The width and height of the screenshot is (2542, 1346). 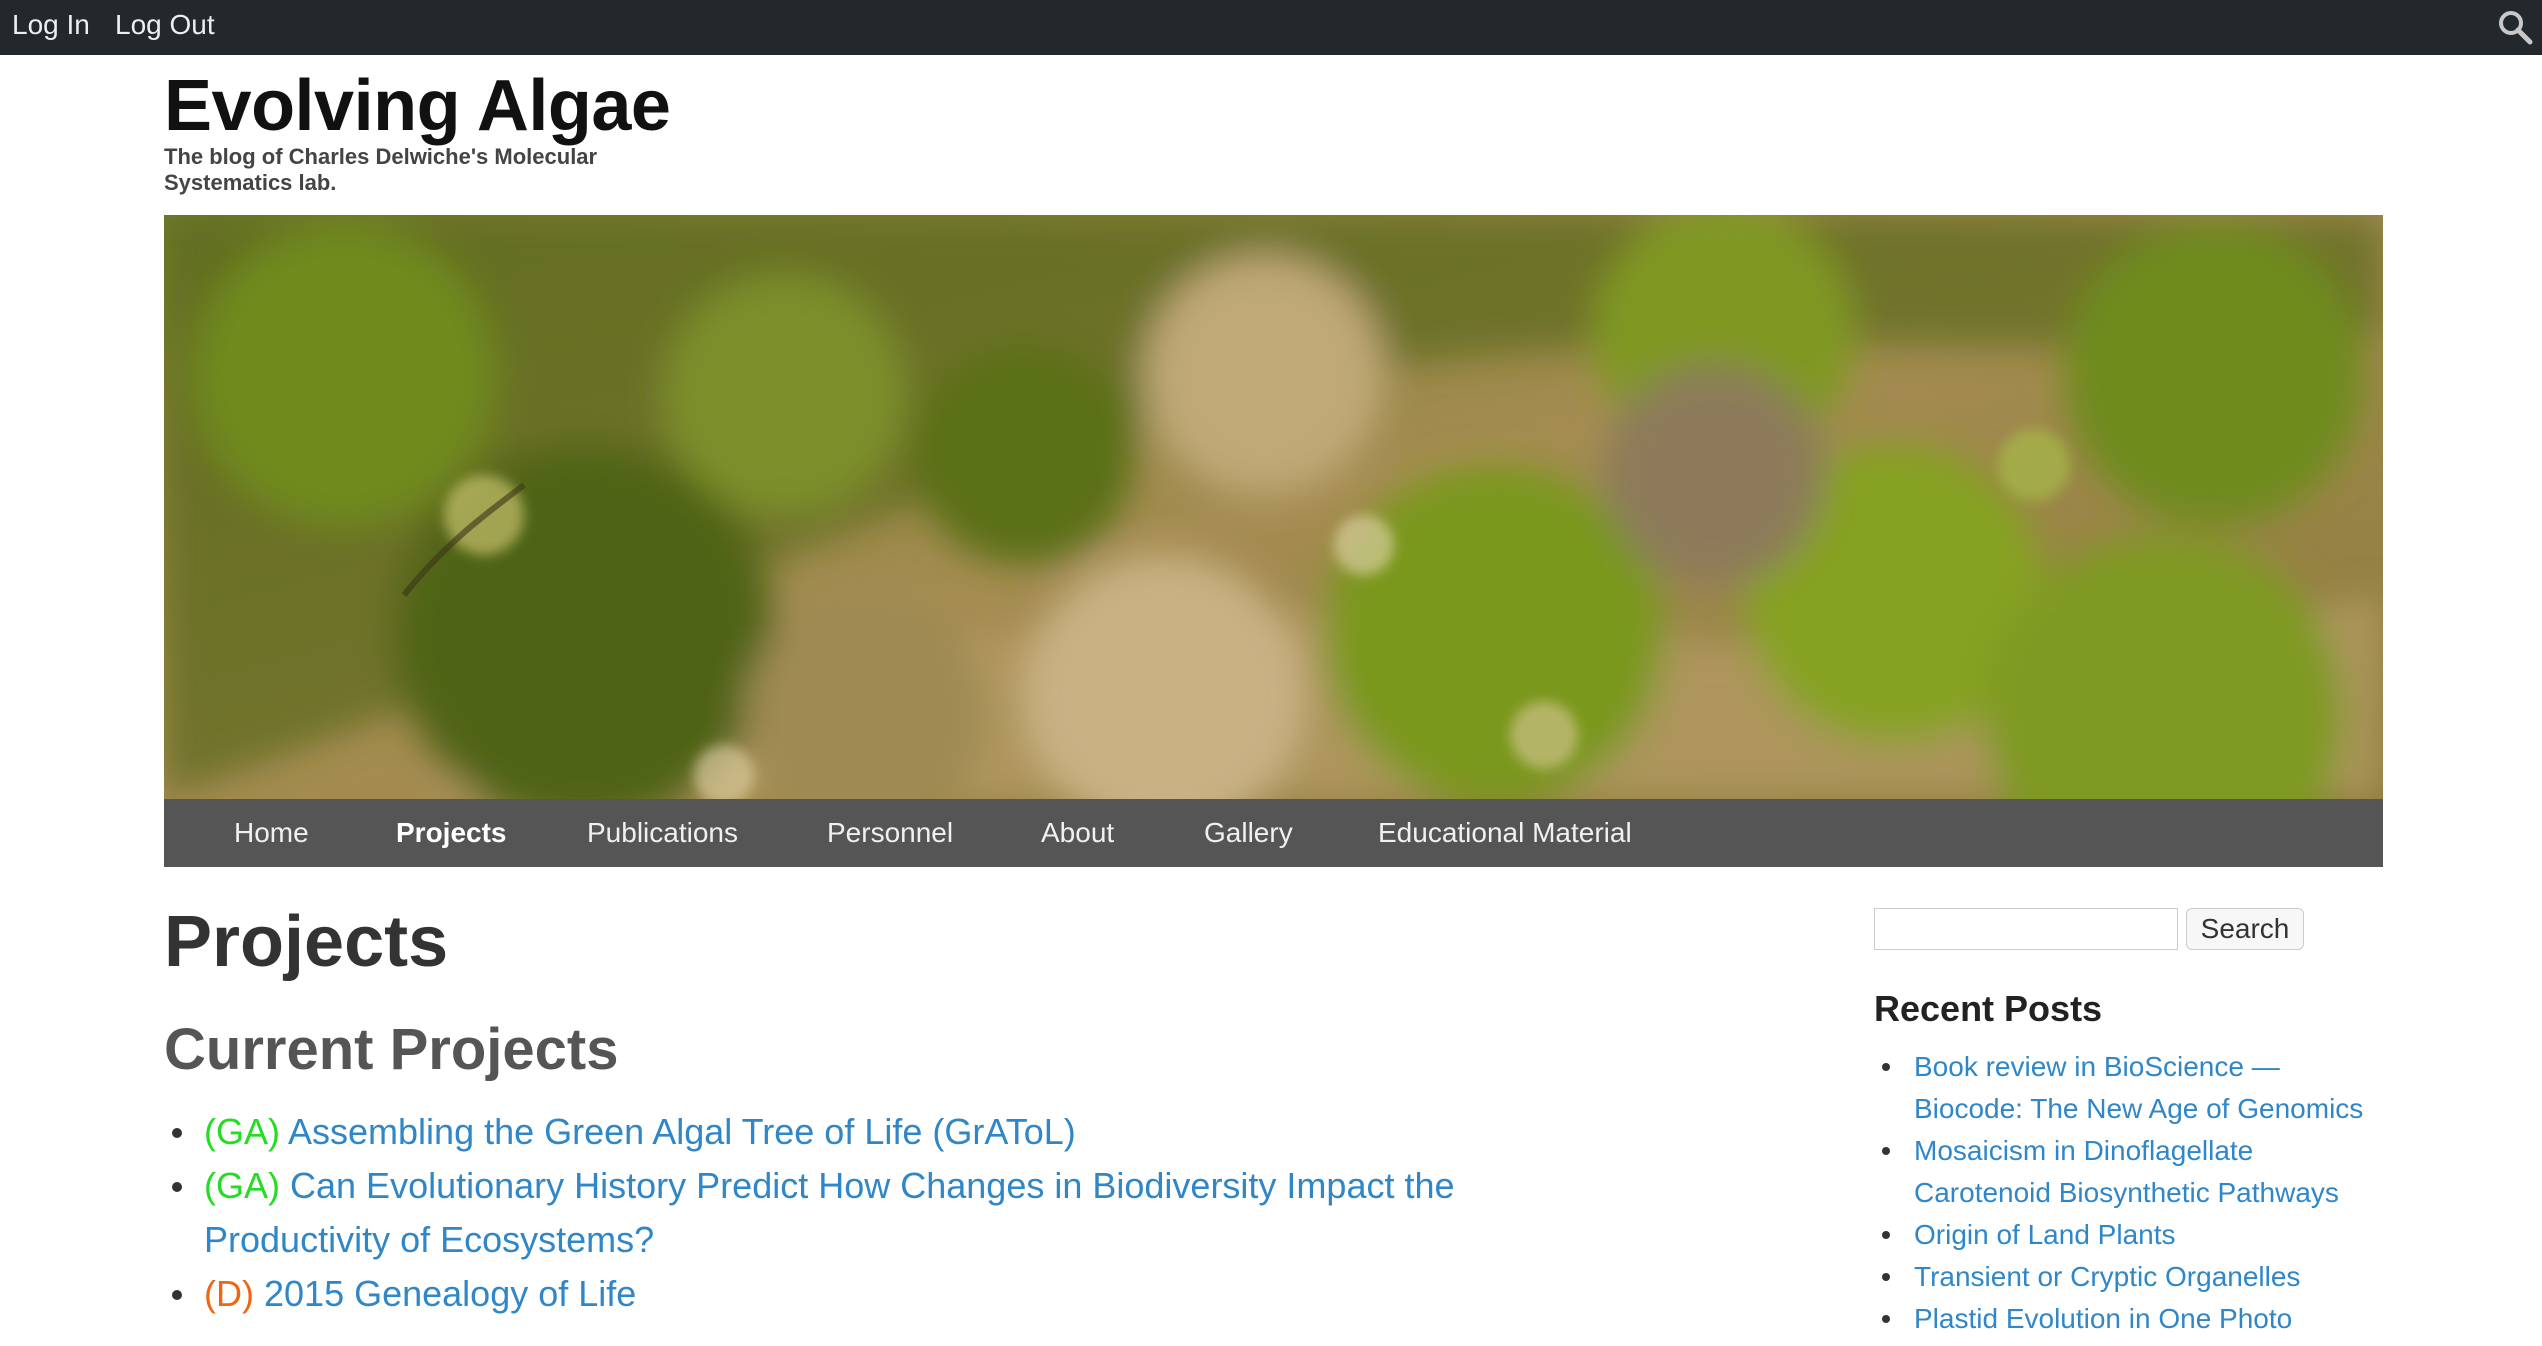 I want to click on recent-posts-title: Recent Posts, so click(x=1988, y=1008).